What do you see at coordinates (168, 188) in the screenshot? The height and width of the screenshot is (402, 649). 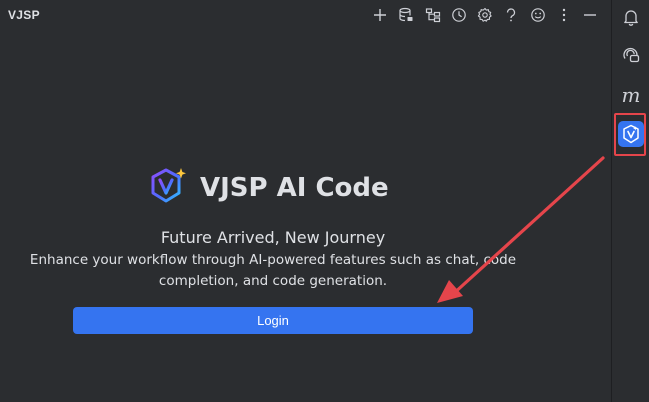 I see `vjsp-logo-icon` at bounding box center [168, 188].